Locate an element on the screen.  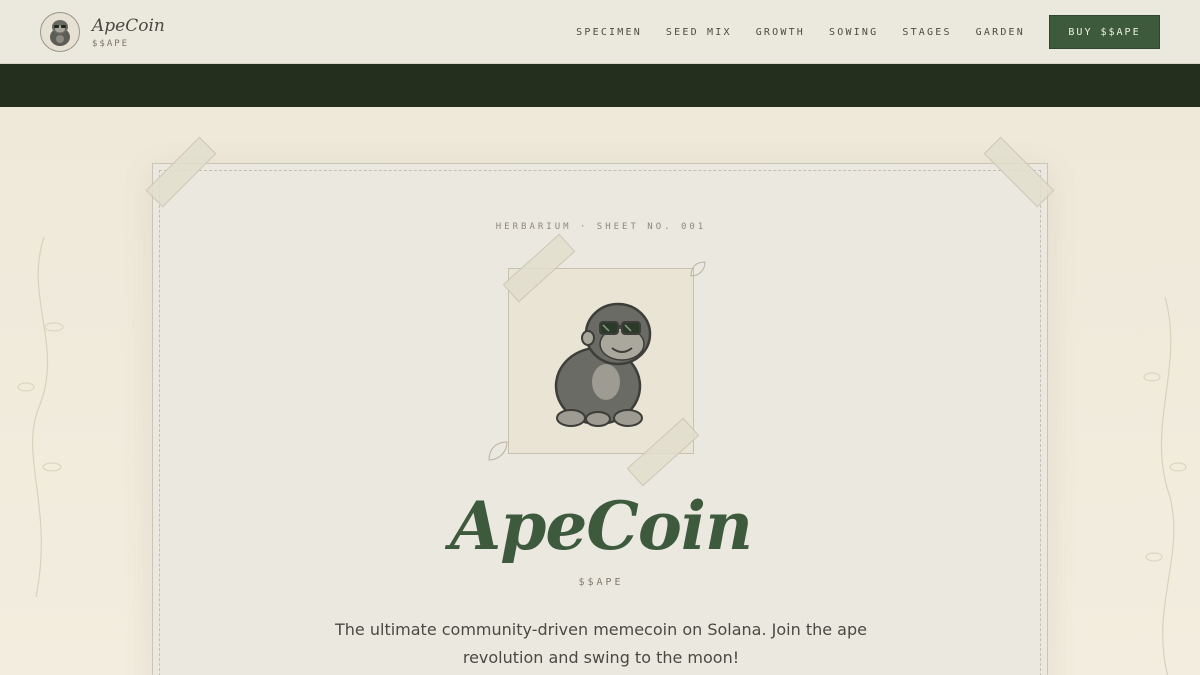
nav-link-stages: STAGES is located at coordinates (926, 32).